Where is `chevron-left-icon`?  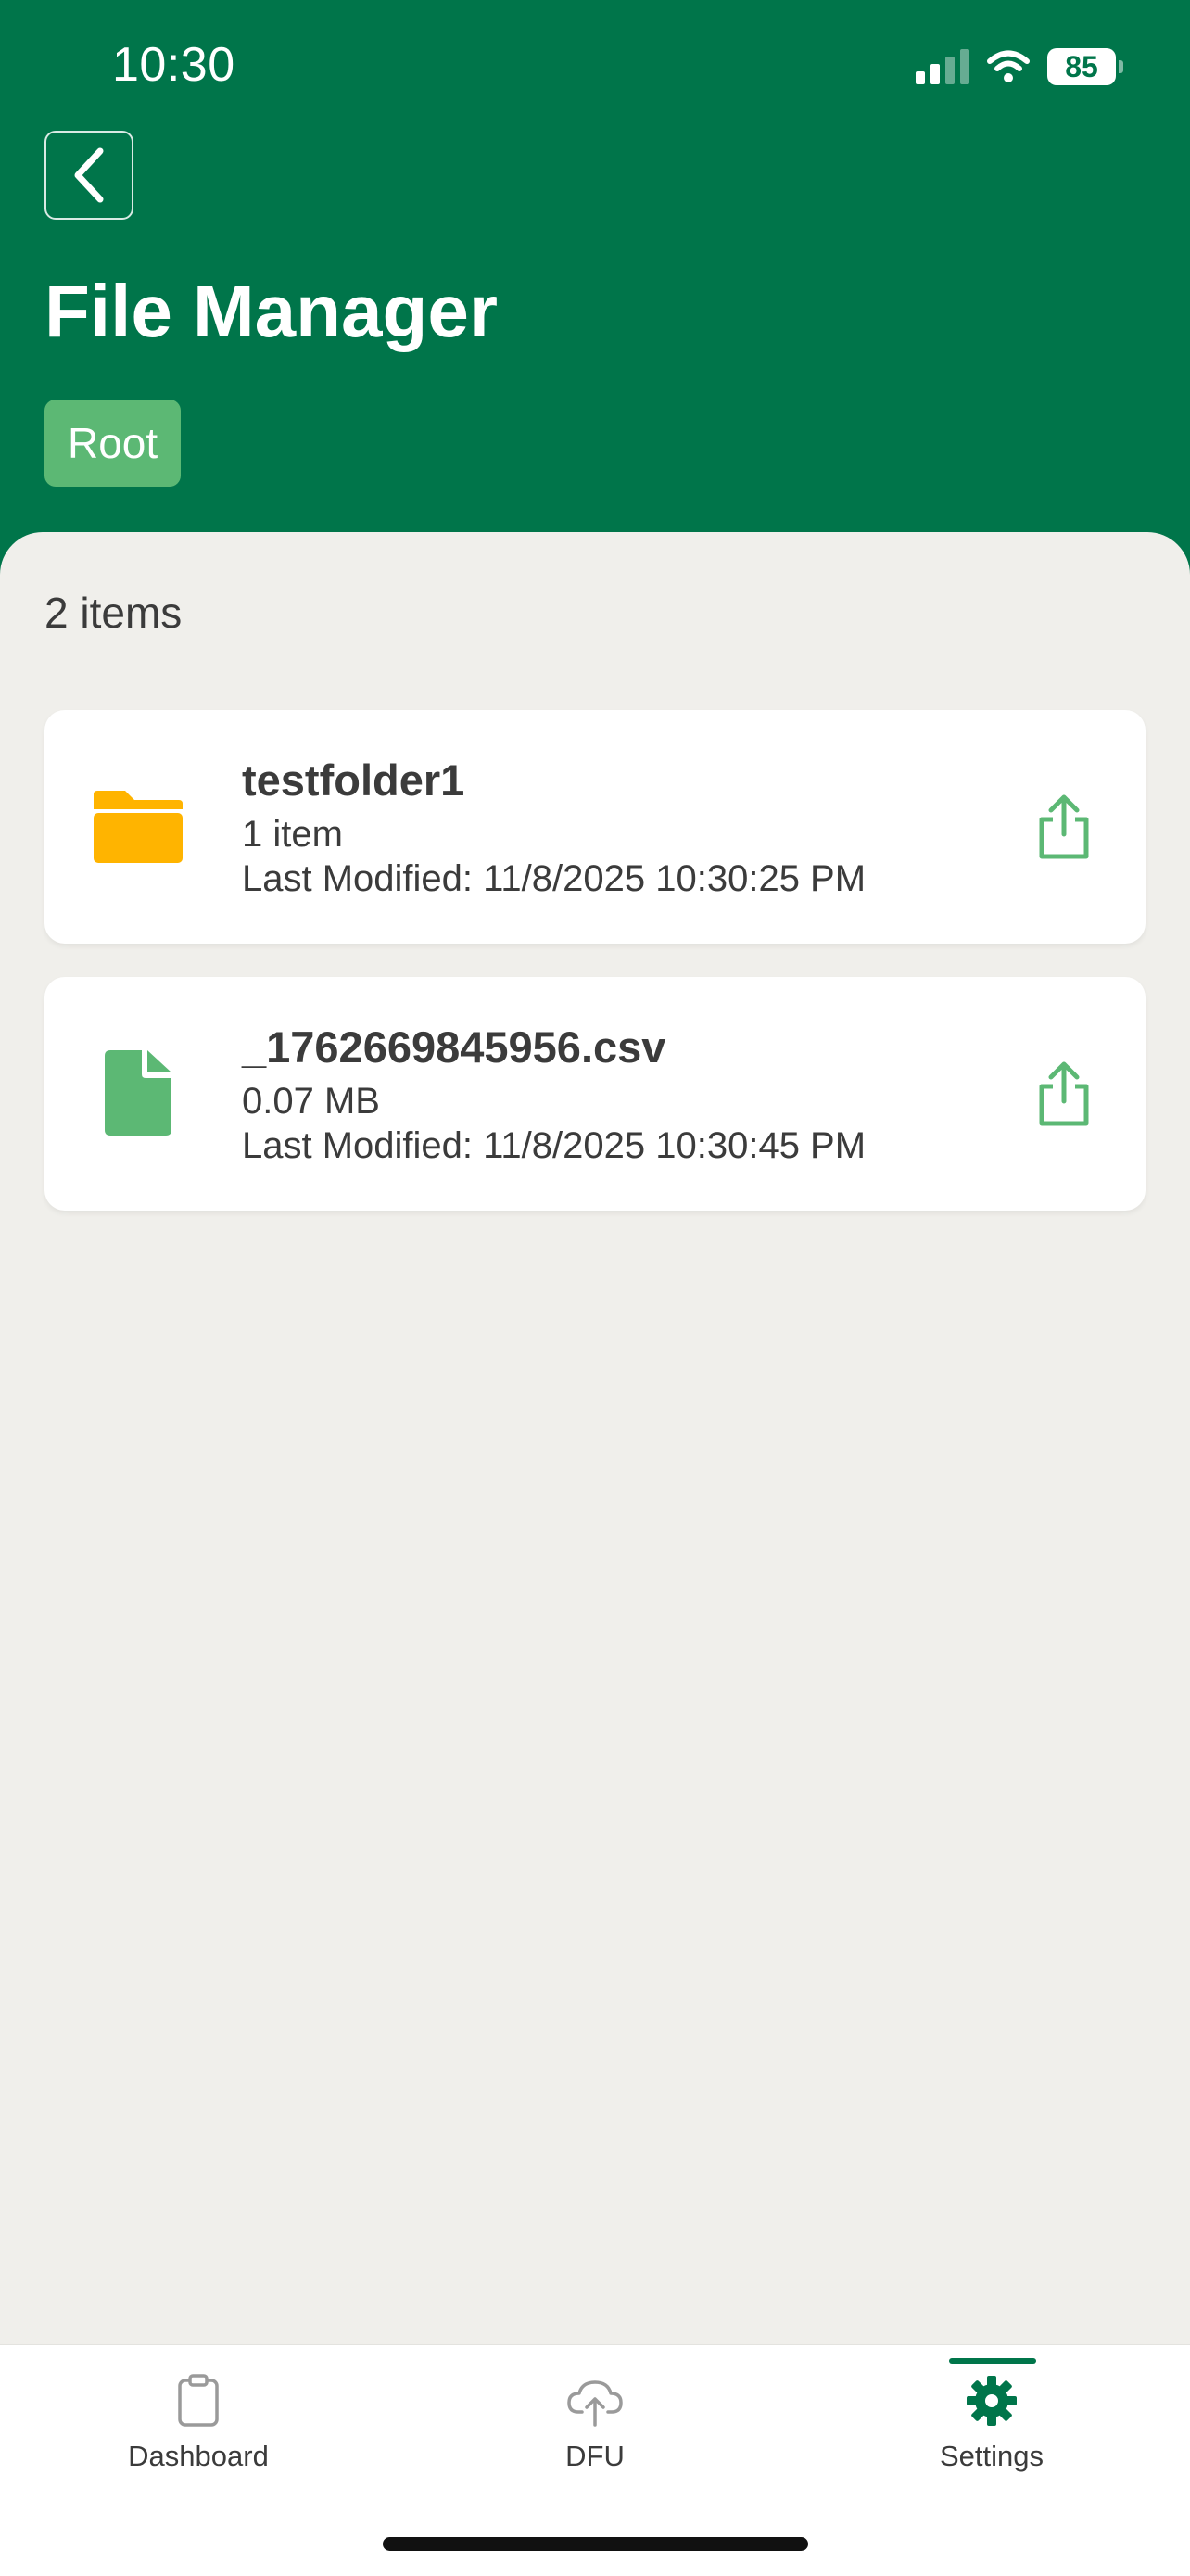
chevron-left-icon is located at coordinates (89, 175).